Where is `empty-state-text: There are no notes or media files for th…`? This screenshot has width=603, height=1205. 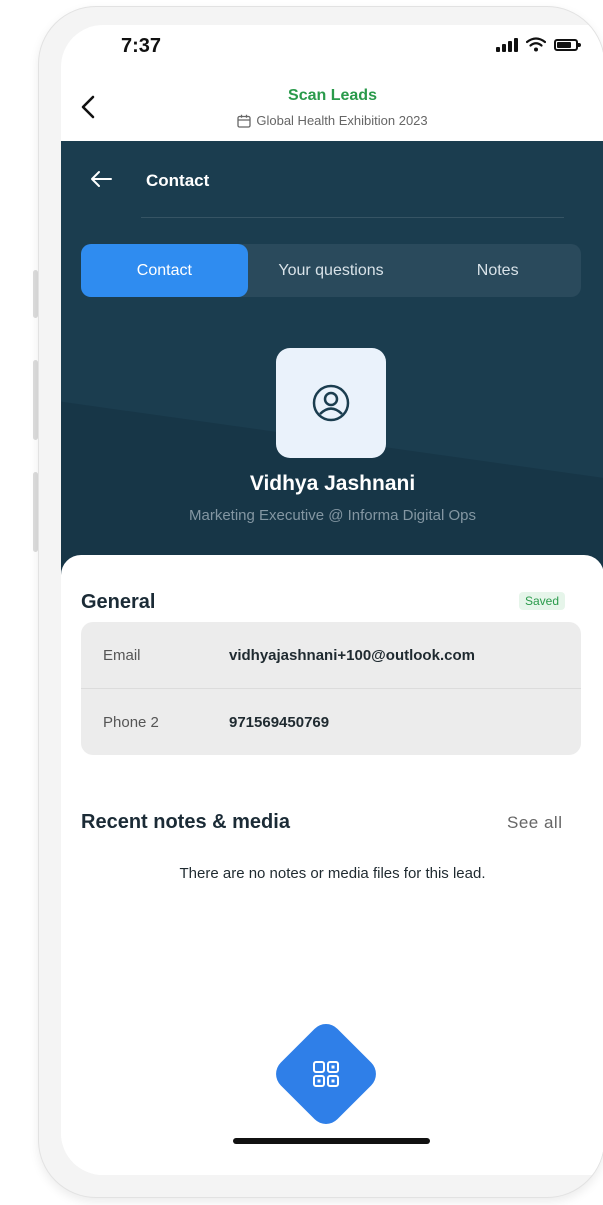 empty-state-text: There are no notes or media files for th… is located at coordinates (332, 873).